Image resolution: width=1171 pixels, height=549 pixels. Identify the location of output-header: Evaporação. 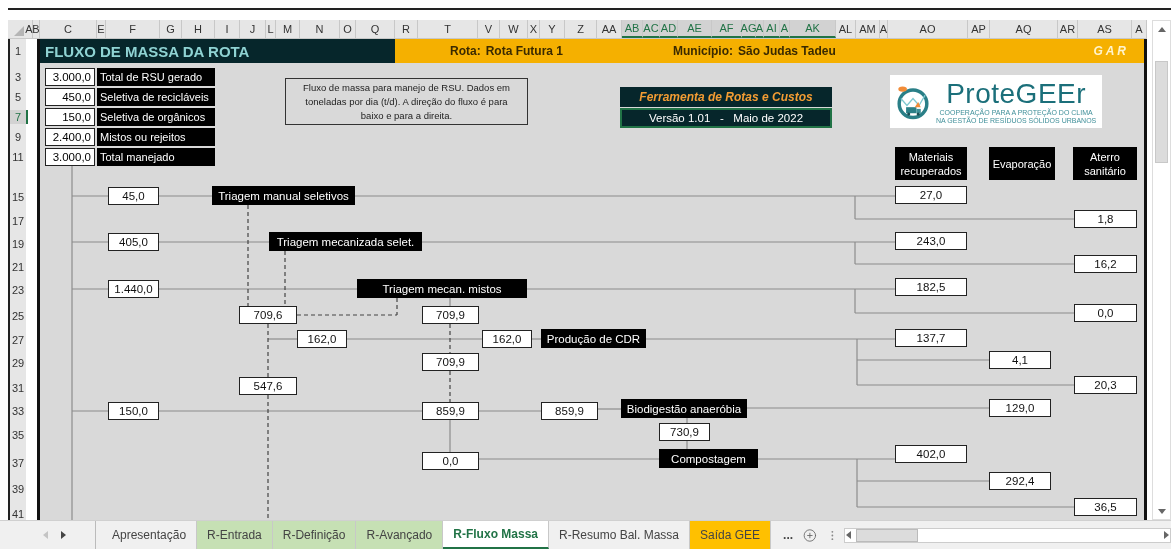
(1022, 163).